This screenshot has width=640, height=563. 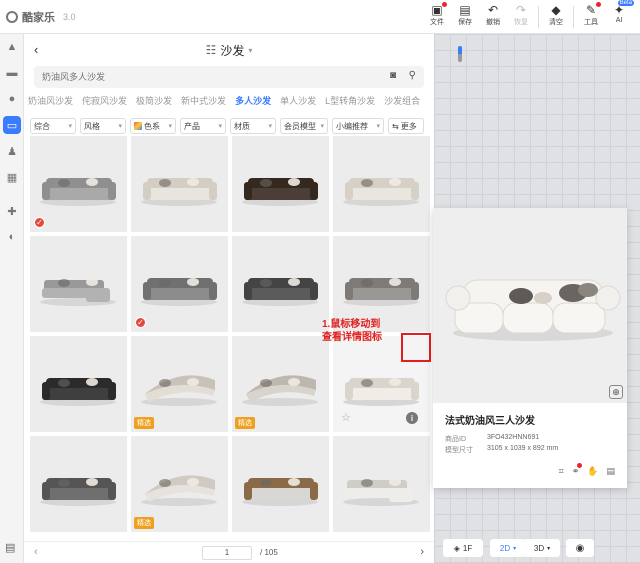 I want to click on rail-ai-icon: ◐, so click(x=12, y=237).